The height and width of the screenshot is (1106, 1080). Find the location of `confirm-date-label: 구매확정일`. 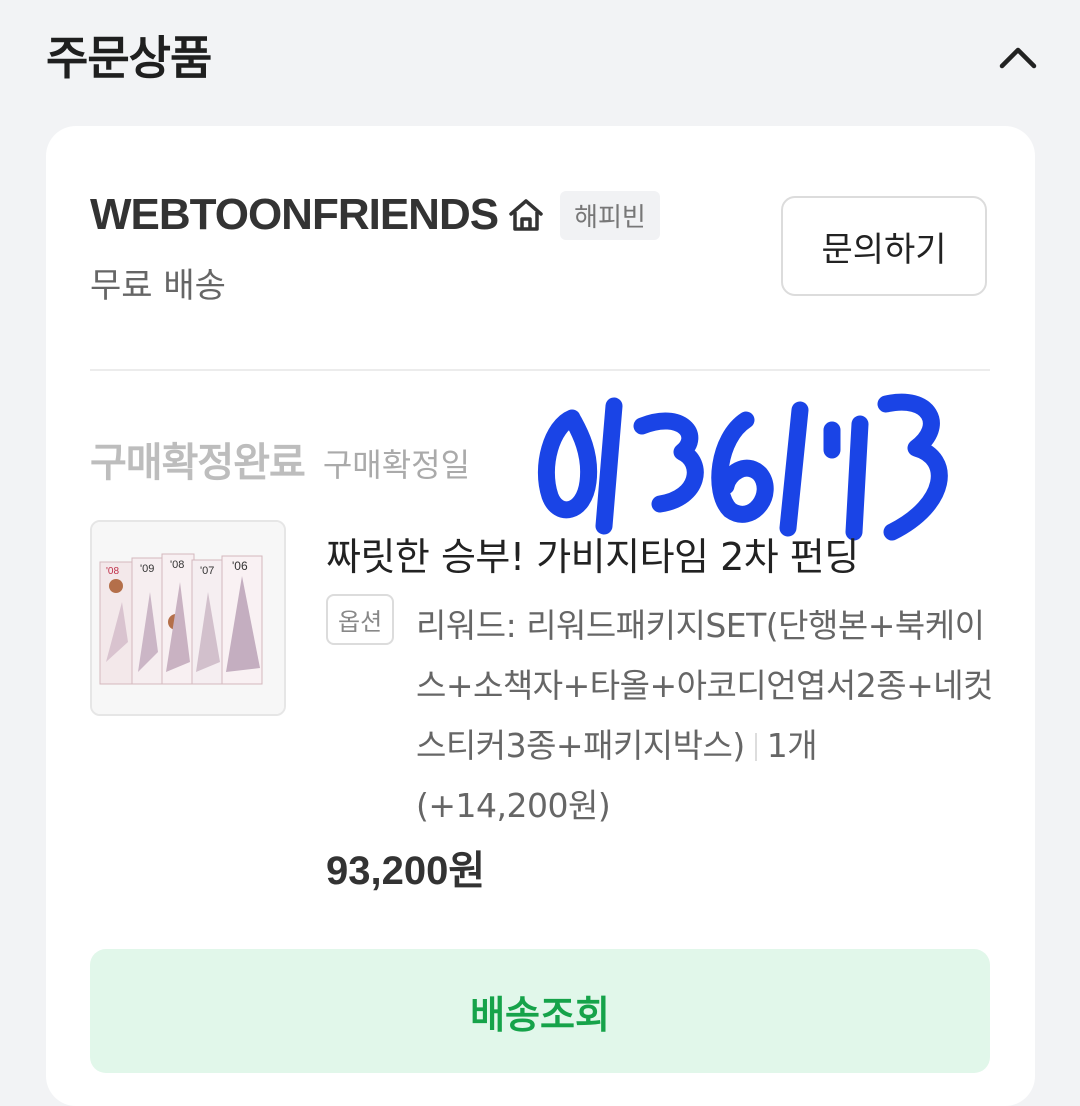

confirm-date-label: 구매확정일 is located at coordinates (396, 465).